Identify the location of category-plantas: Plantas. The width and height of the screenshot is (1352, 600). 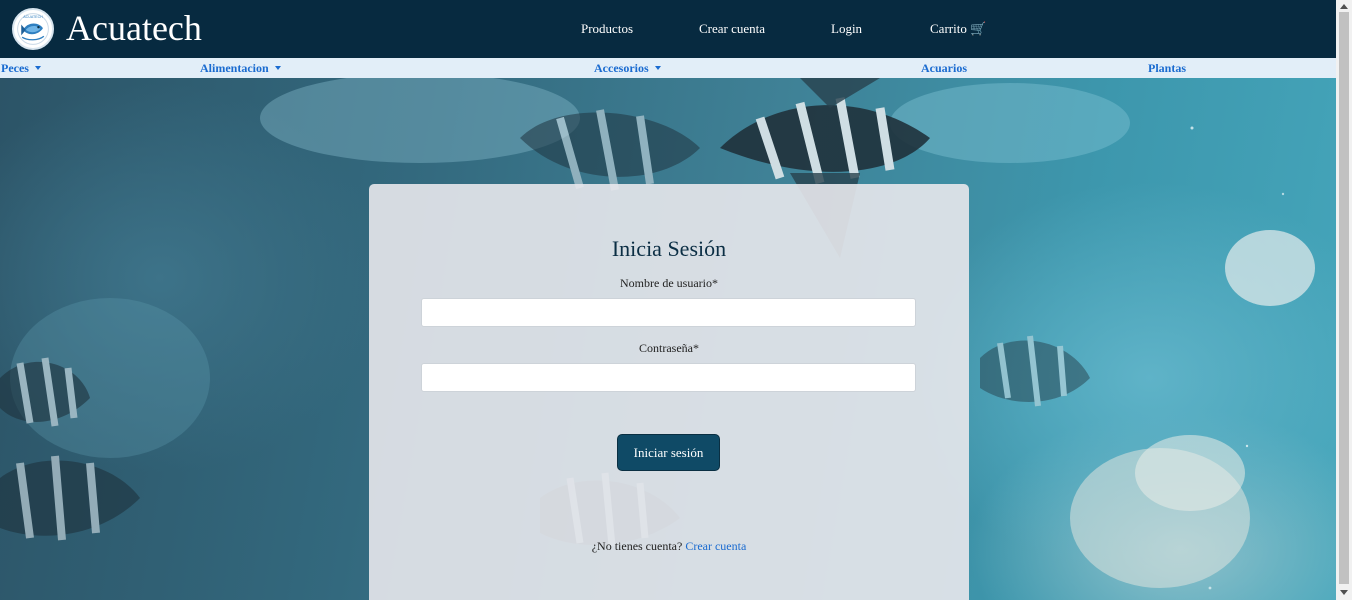
(1167, 68).